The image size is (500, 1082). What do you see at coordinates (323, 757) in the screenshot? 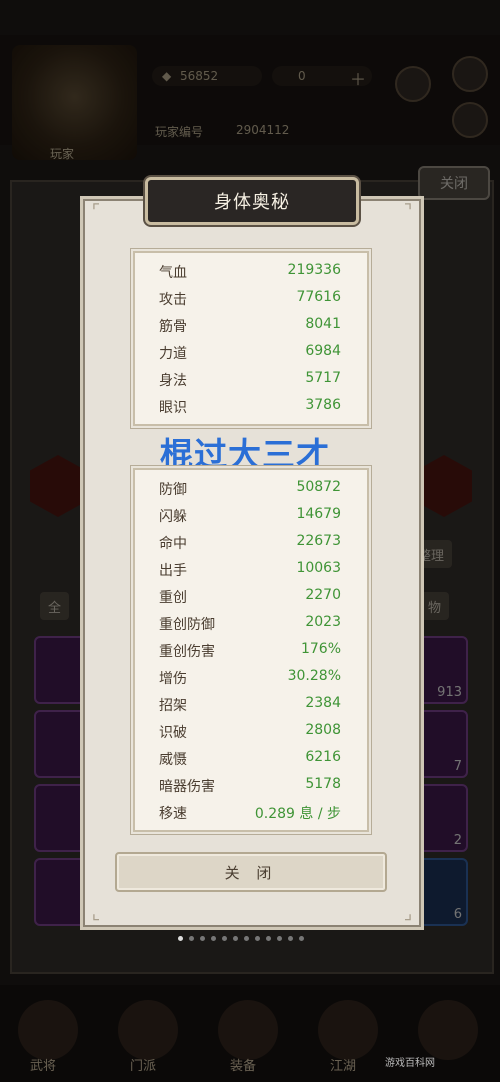
I see `stat-value: 6216` at bounding box center [323, 757].